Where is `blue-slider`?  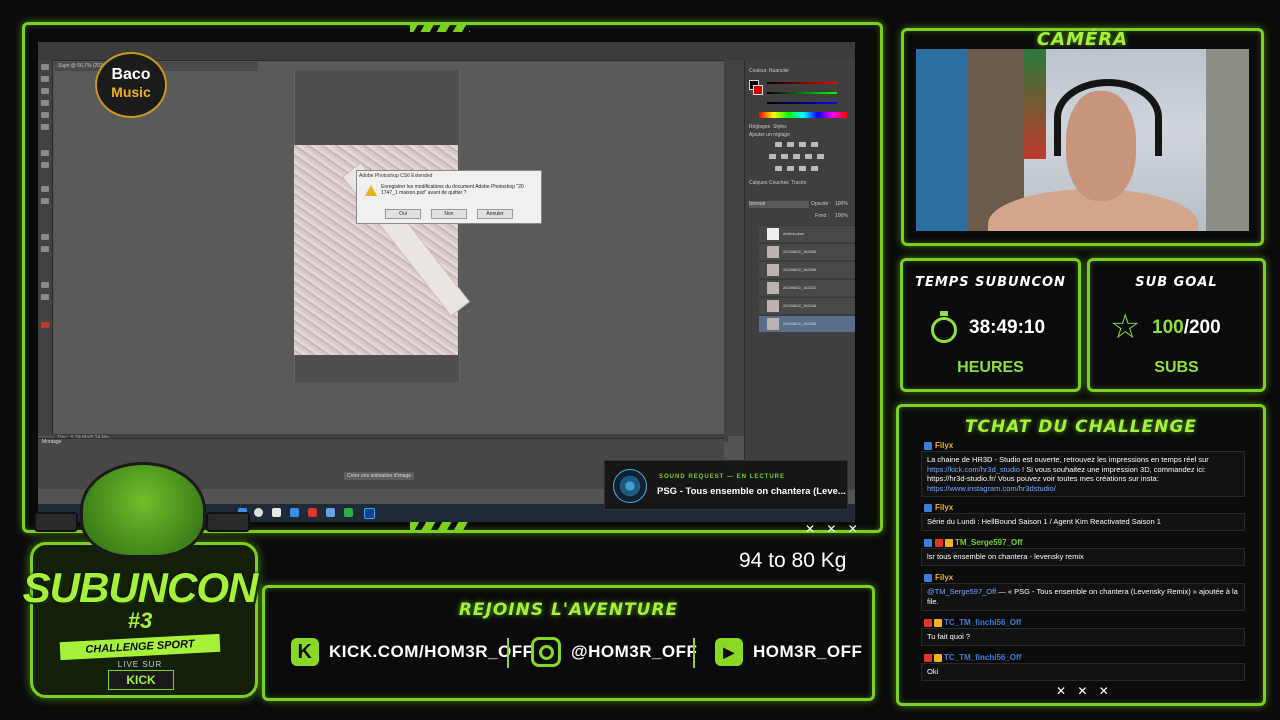
blue-slider is located at coordinates (802, 103).